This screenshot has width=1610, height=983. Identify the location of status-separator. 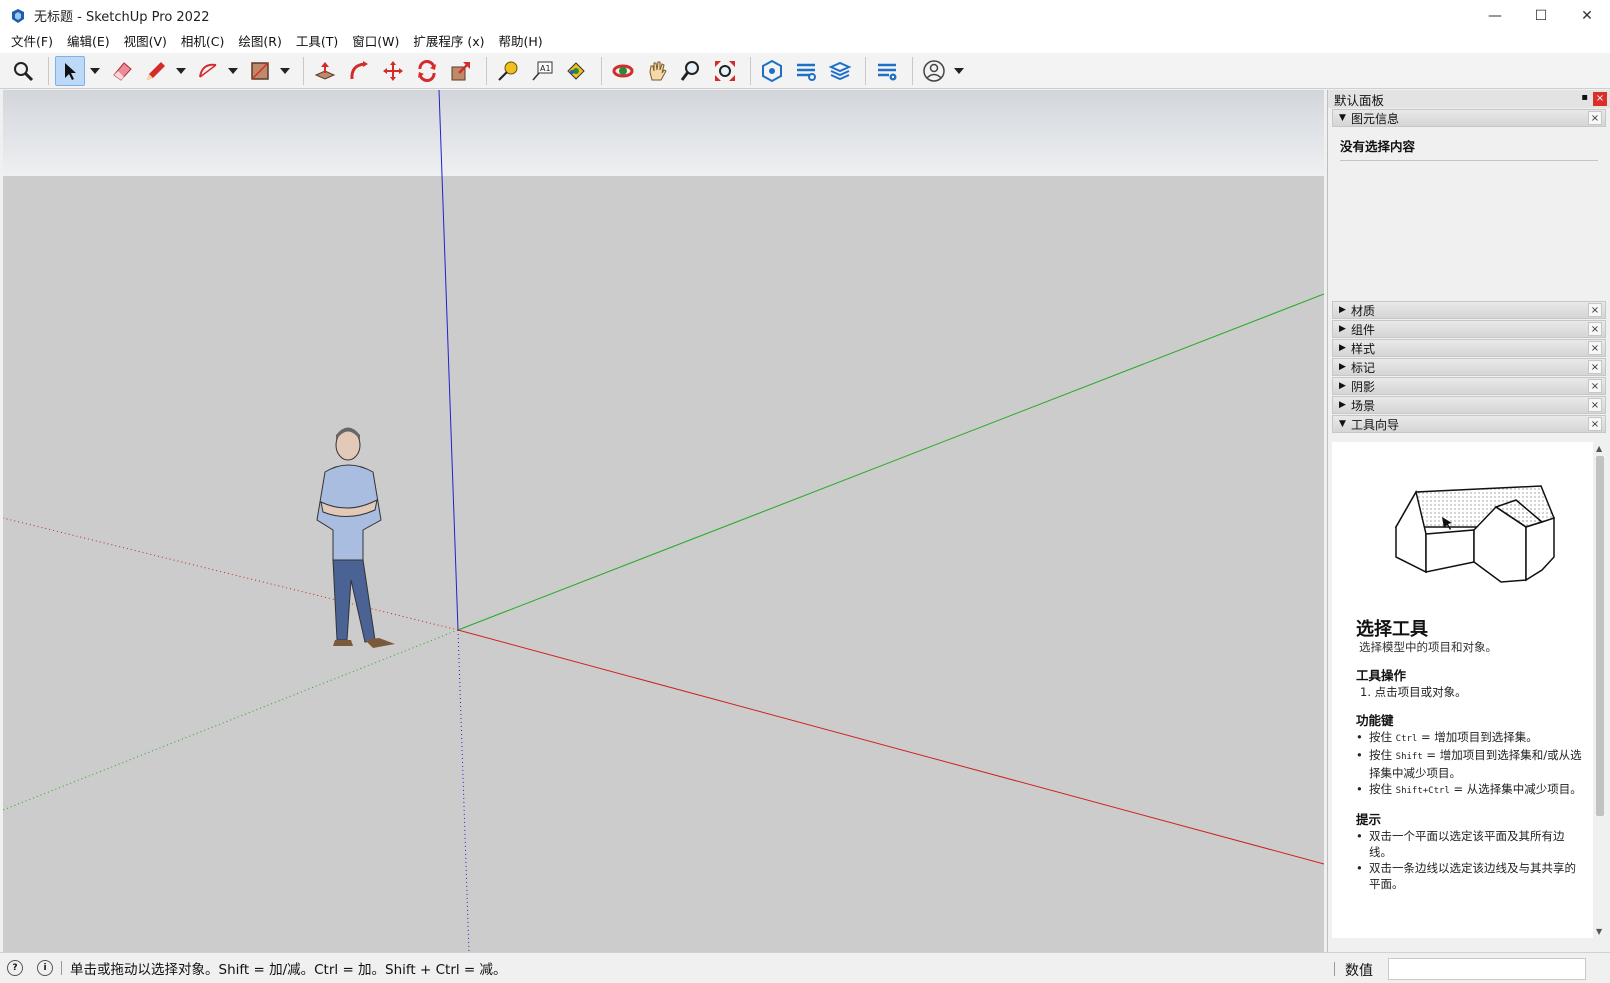
(1334, 969).